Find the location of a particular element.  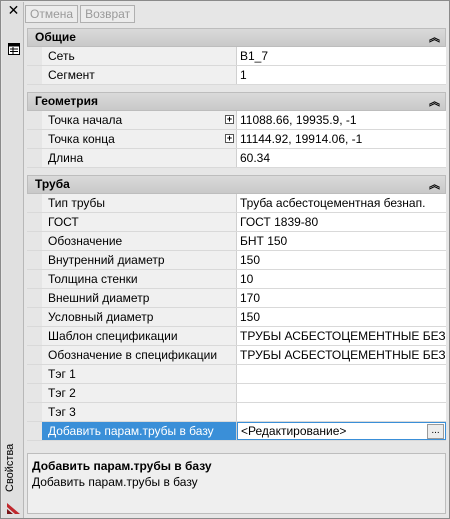

property-name: Внутренний диаметр is located at coordinates (139, 260).